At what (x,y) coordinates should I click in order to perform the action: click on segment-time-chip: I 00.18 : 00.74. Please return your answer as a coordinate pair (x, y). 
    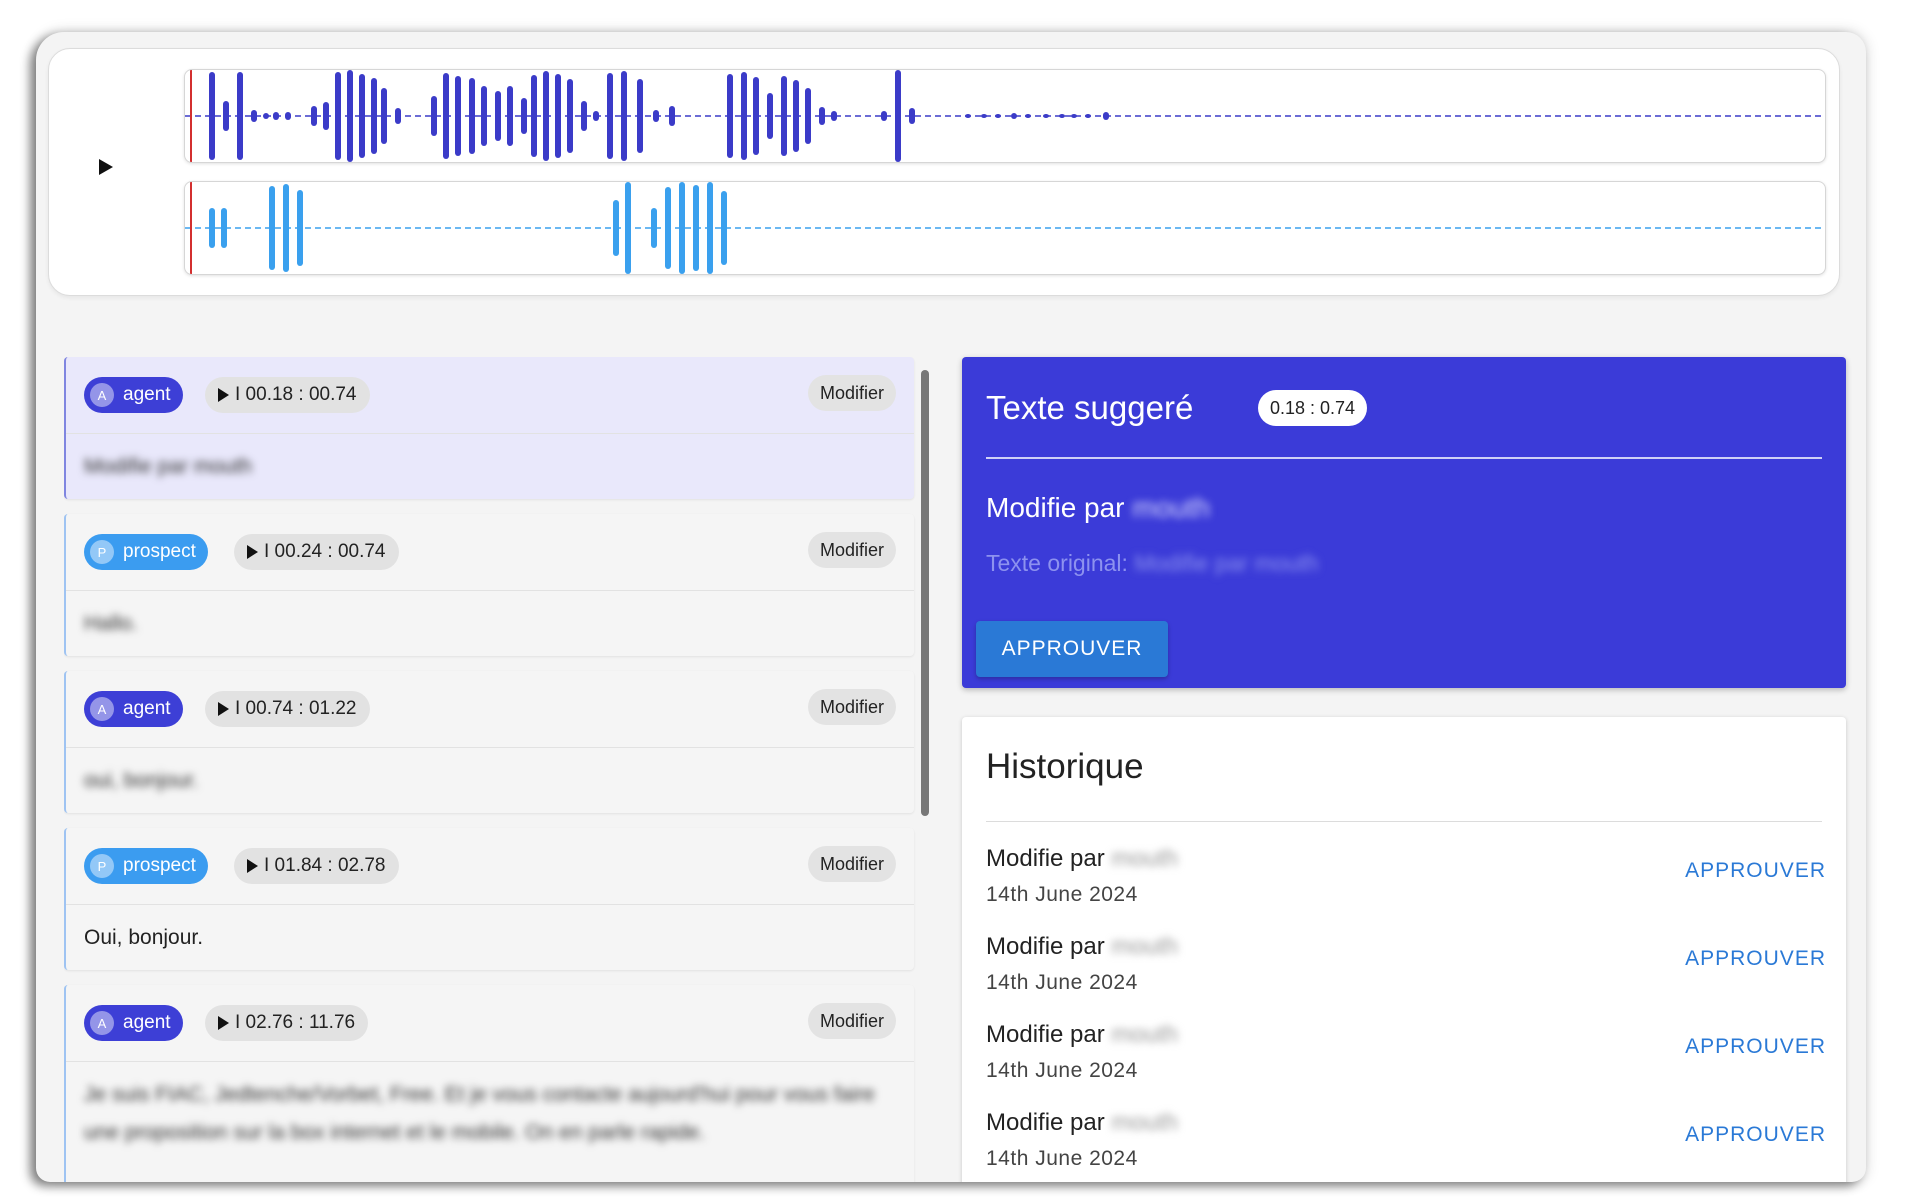
    Looking at the image, I should click on (287, 395).